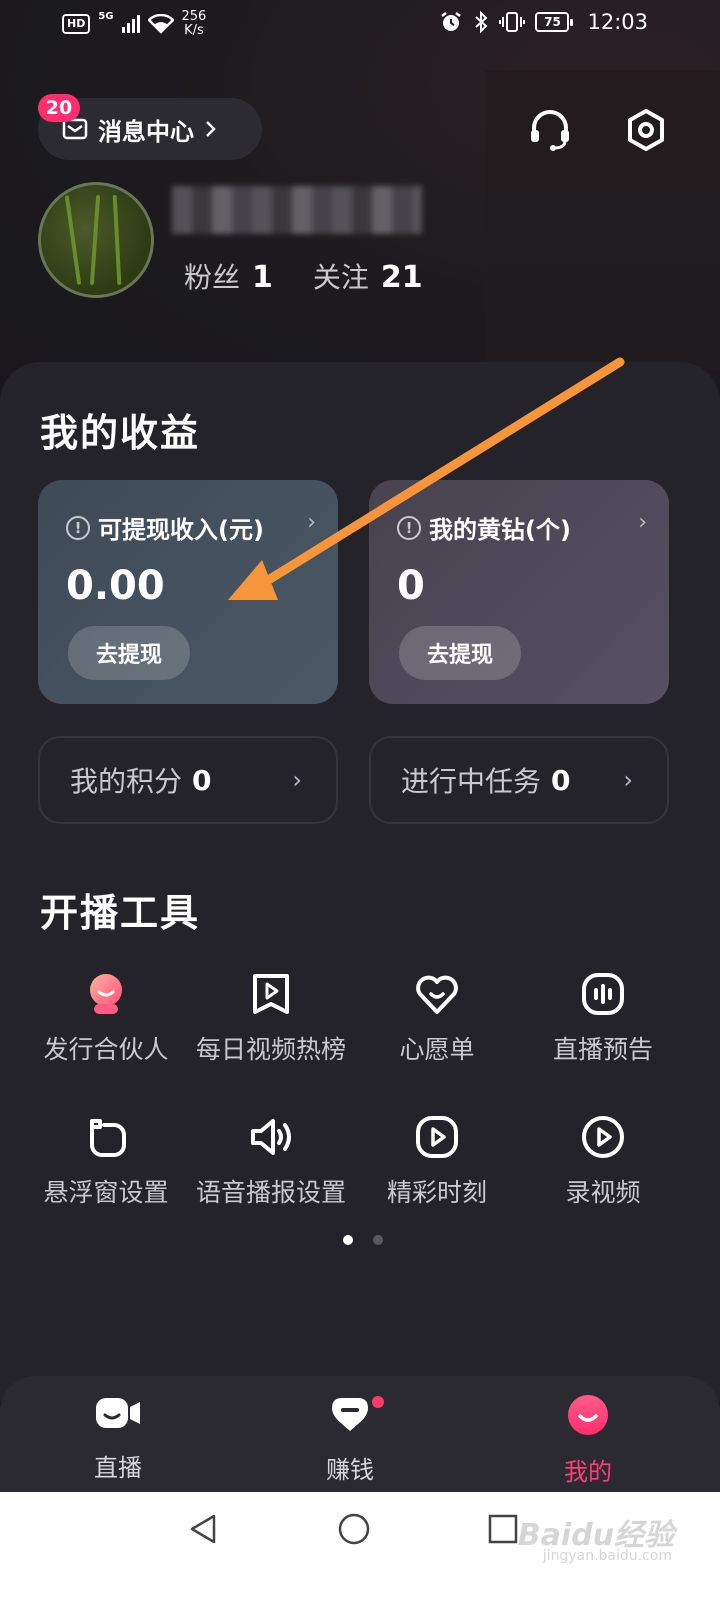 This screenshot has width=720, height=1600. I want to click on earn-icon, so click(350, 1414).